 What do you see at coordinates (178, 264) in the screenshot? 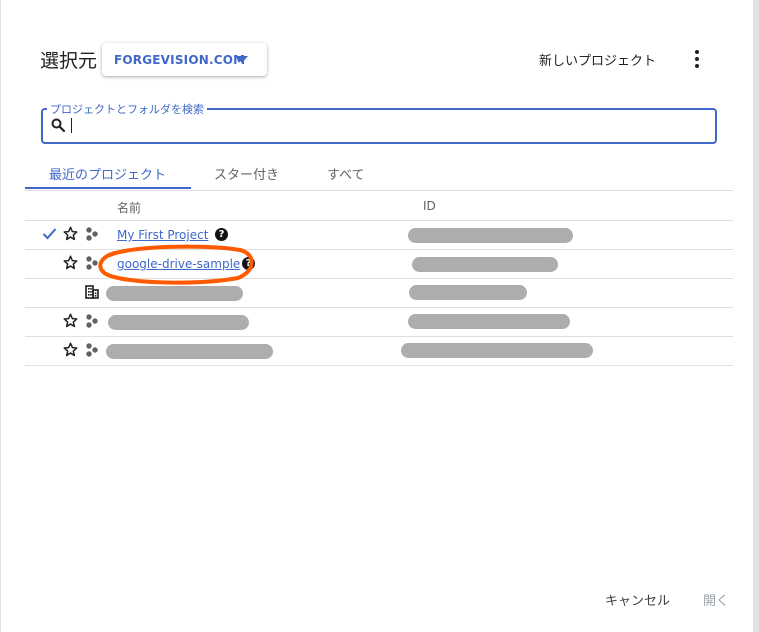
I see `project-link: google-drive-sample` at bounding box center [178, 264].